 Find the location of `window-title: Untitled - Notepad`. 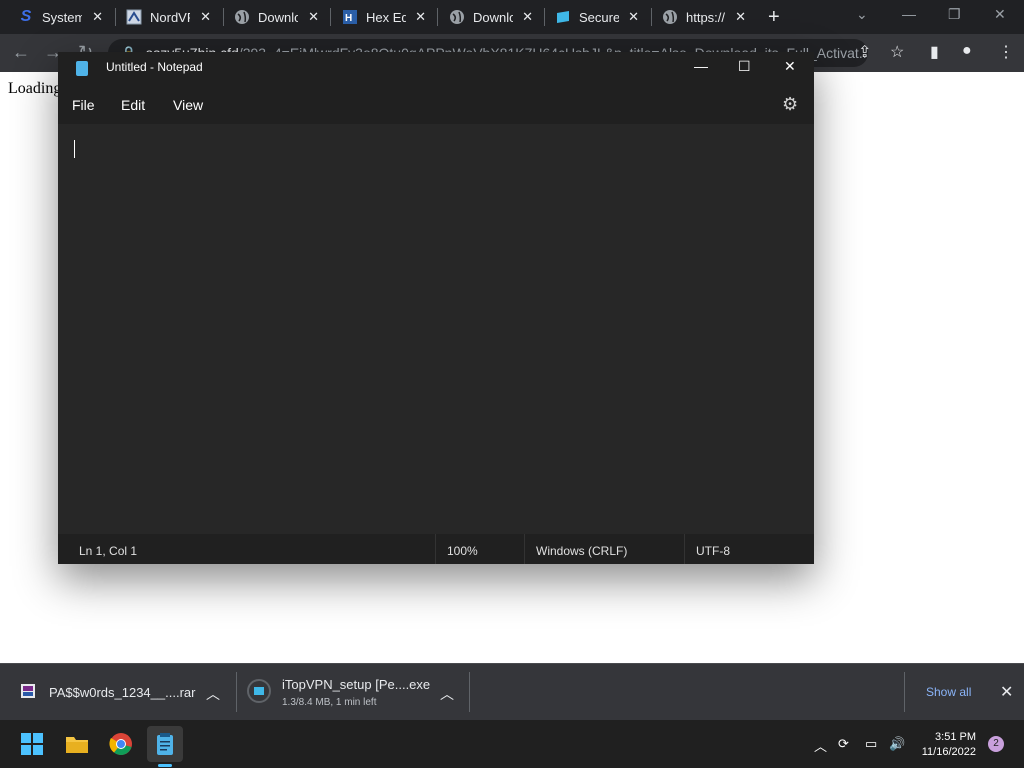

window-title: Untitled - Notepad is located at coordinates (154, 67).